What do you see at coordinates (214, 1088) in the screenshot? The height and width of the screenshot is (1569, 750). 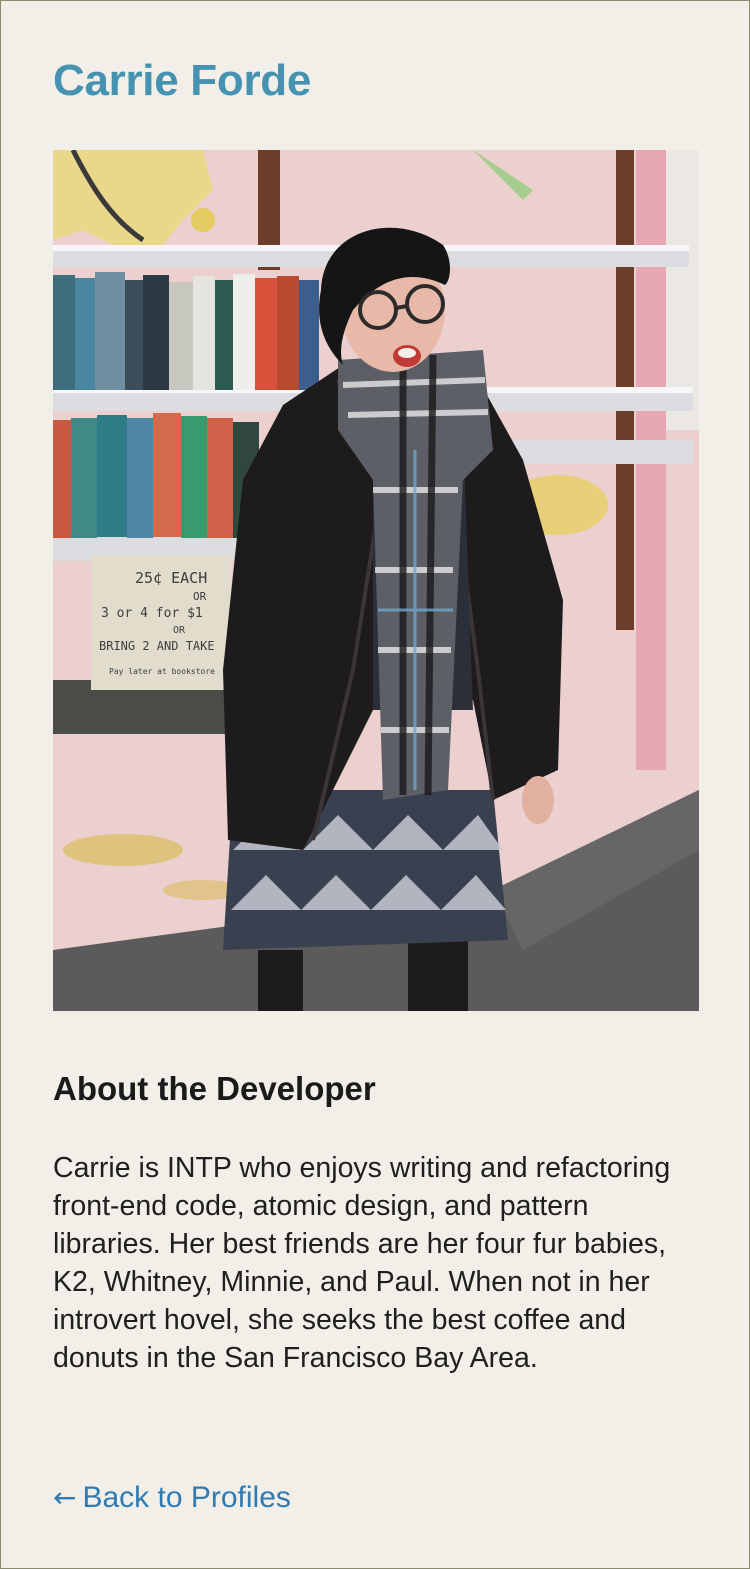 I see `about-heading: About the Developer` at bounding box center [214, 1088].